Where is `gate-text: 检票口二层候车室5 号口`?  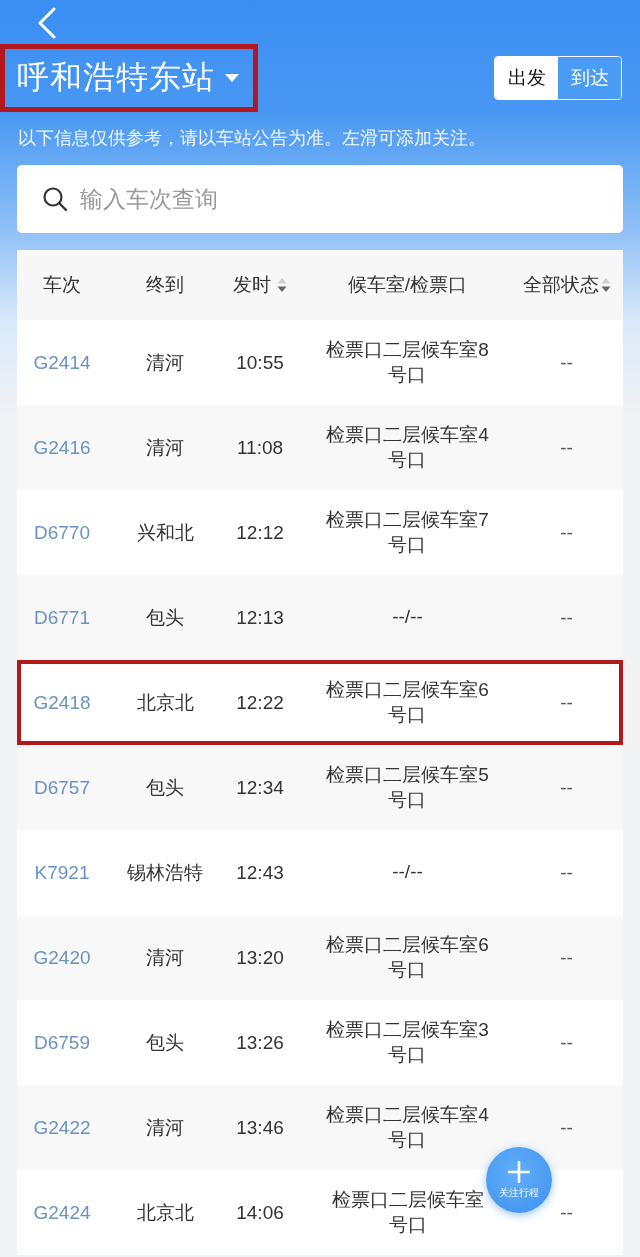
gate-text: 检票口二层候车室5 号口 is located at coordinates (407, 787).